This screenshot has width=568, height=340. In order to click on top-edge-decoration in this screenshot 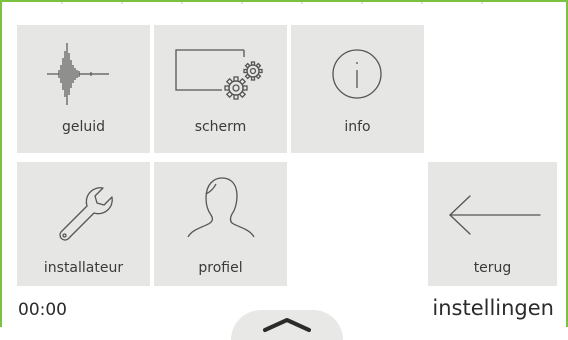, I will do `click(272, 3)`.